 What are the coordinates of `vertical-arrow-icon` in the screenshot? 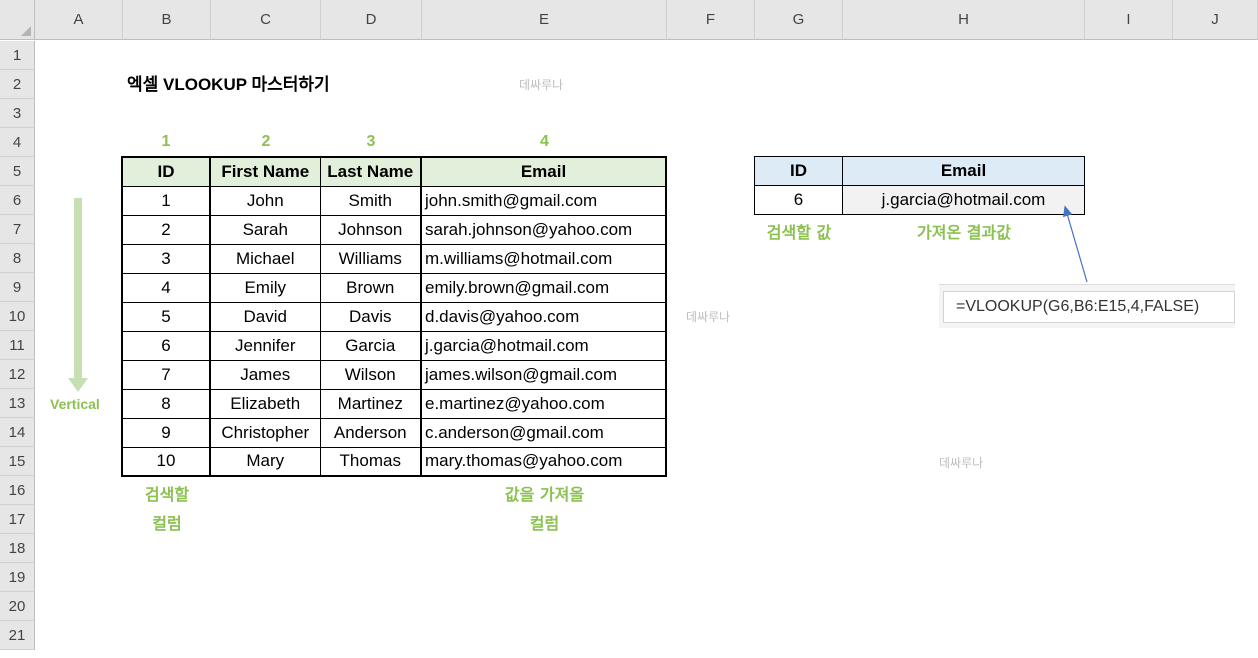 It's located at (78, 295).